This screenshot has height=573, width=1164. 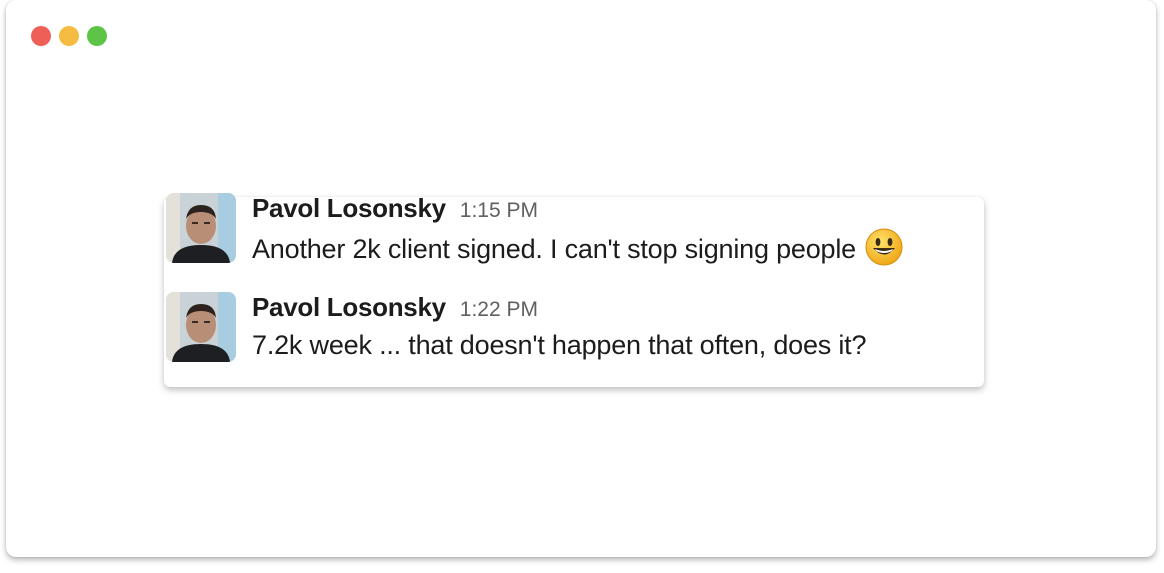 What do you see at coordinates (884, 247) in the screenshot?
I see `grinning-face-emoji-icon` at bounding box center [884, 247].